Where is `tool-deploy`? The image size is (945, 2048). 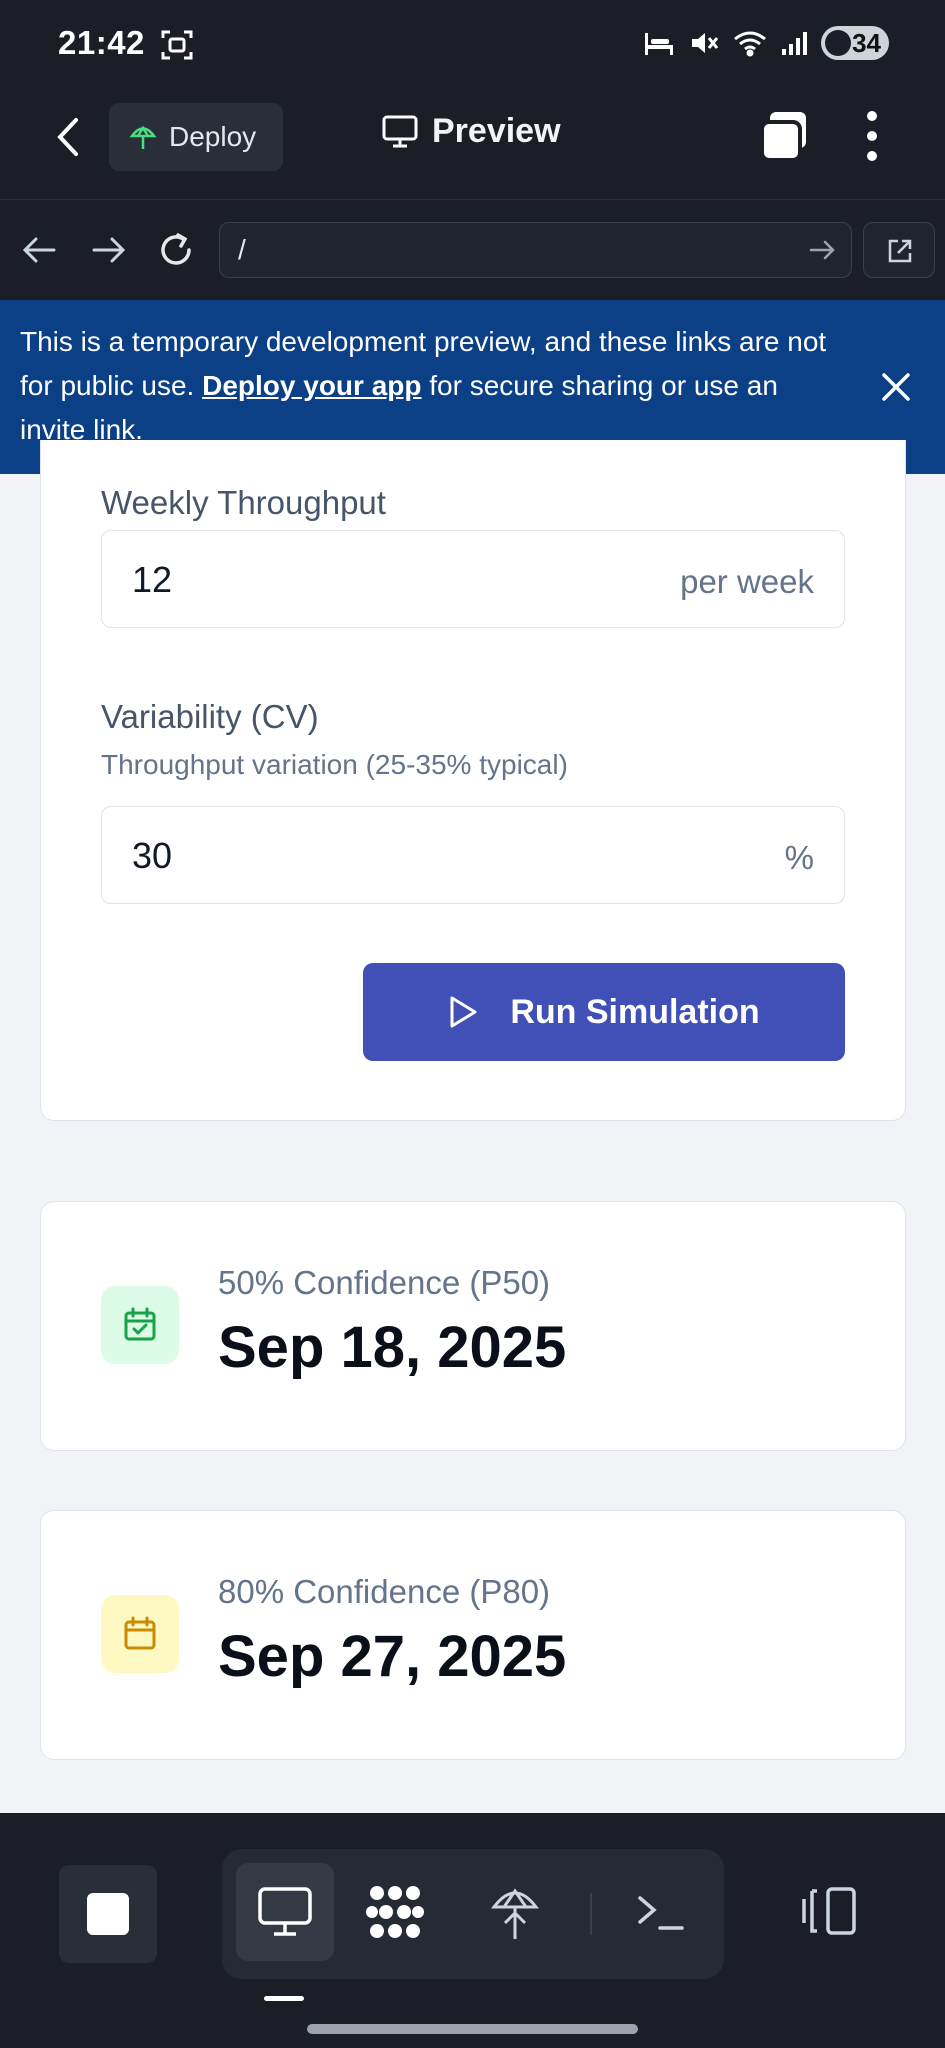 tool-deploy is located at coordinates (515, 1912).